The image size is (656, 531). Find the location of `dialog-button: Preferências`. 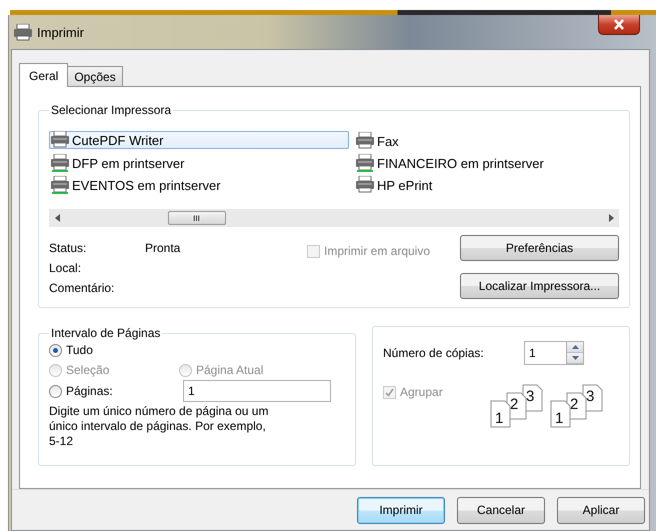

dialog-button: Preferências is located at coordinates (539, 248).